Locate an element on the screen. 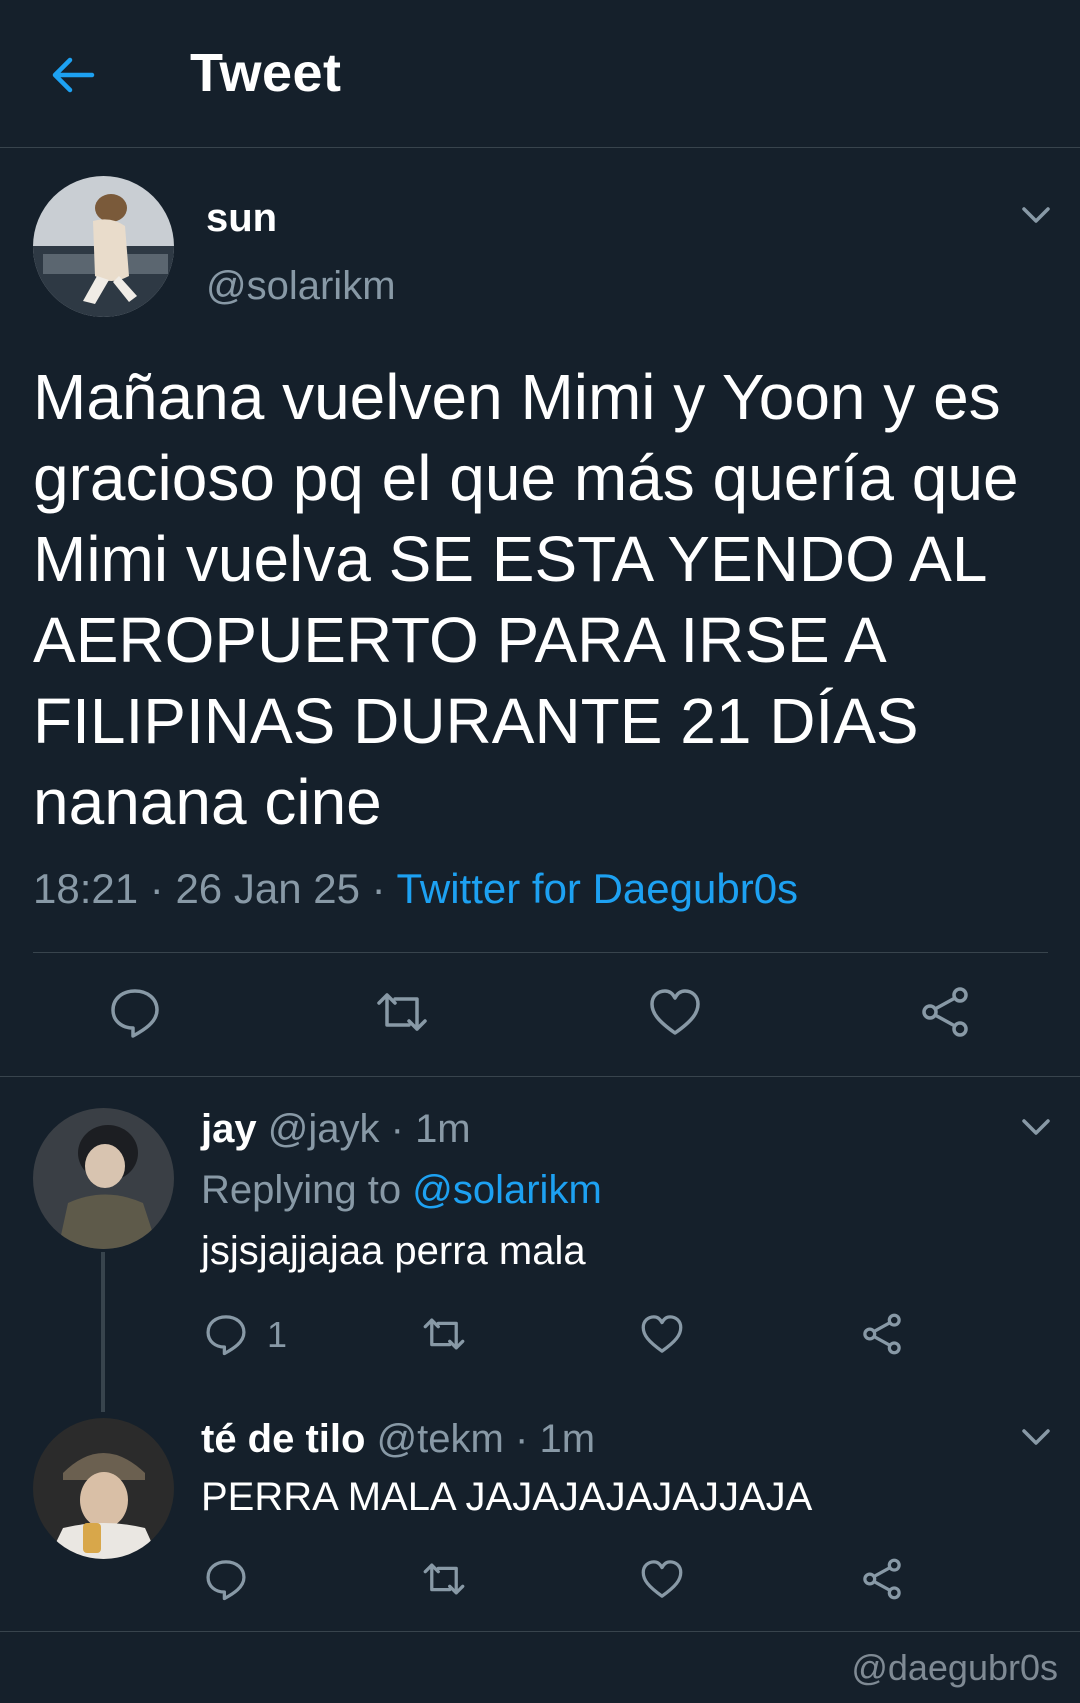 The height and width of the screenshot is (1703, 1080). author-handle: @jayk is located at coordinates (324, 1129).